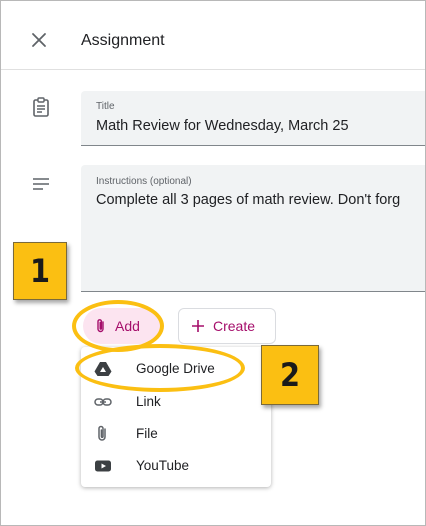  I want to click on create-button-label: Create, so click(234, 326).